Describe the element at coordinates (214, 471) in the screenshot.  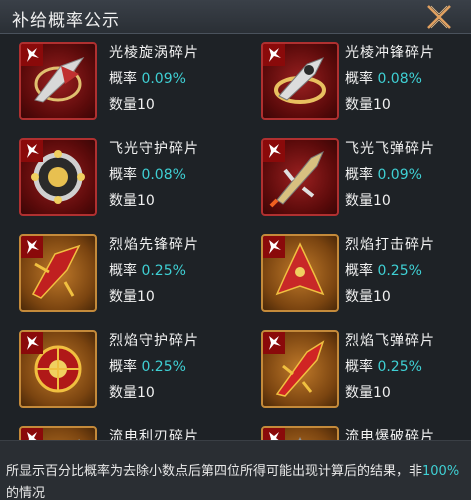
I see `note-text: 所显示百分比概率为去除小数点后第四位所得可能出现计算后的结果，非` at that location.